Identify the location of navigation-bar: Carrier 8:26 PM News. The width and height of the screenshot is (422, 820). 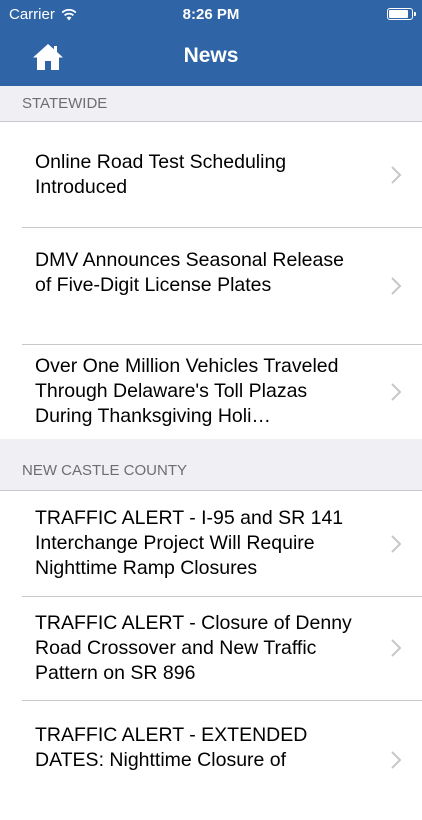
(211, 43).